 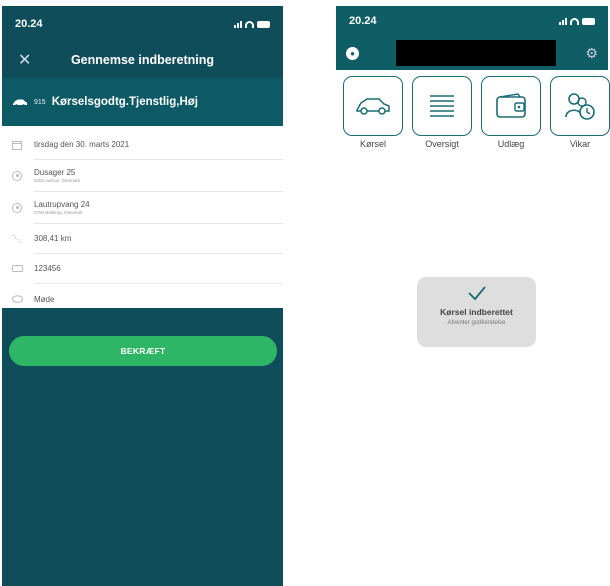 I want to click on date-row: tirsdag den 30. marts 2021, so click(x=147, y=145).